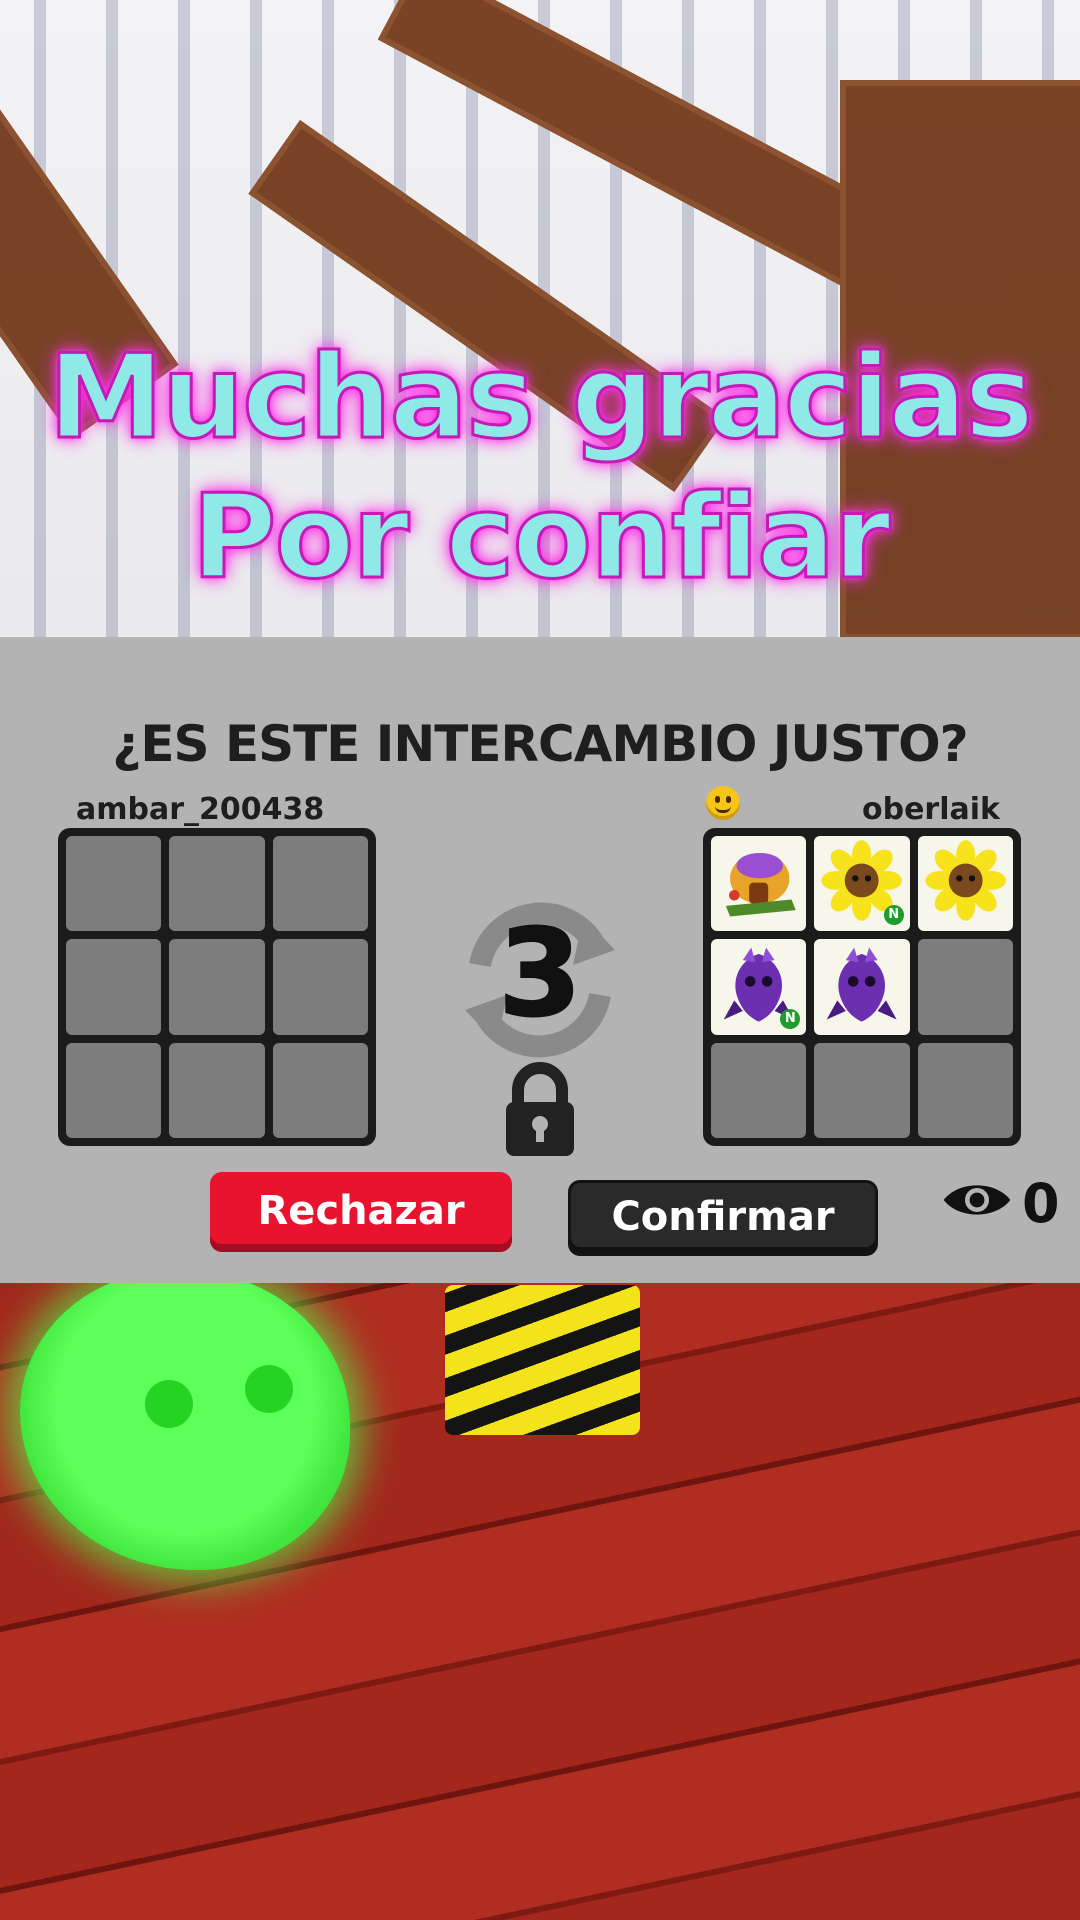  Describe the element at coordinates (540, 1109) in the screenshot. I see `lock-icon` at that location.